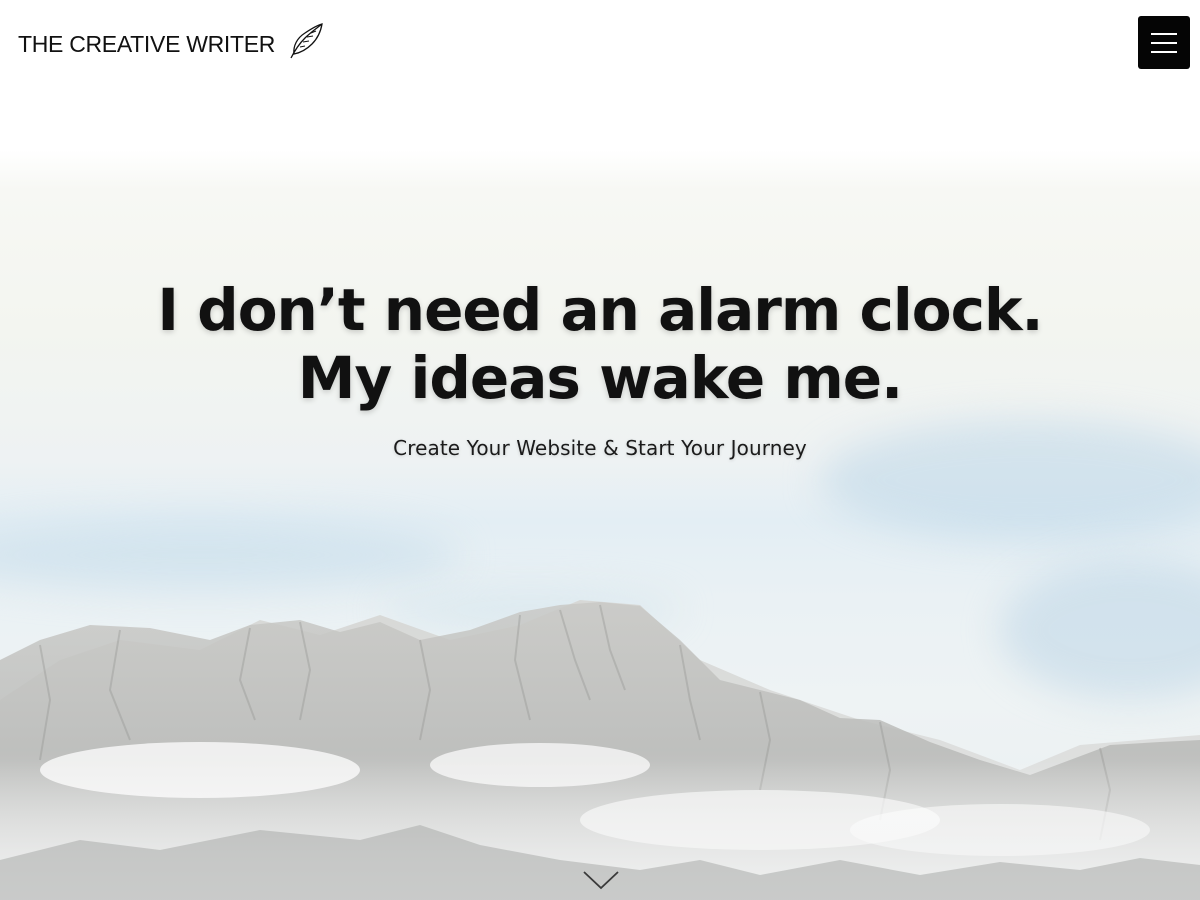 Image resolution: width=1200 pixels, height=900 pixels. Describe the element at coordinates (601, 880) in the screenshot. I see `chevron-down-icon` at that location.